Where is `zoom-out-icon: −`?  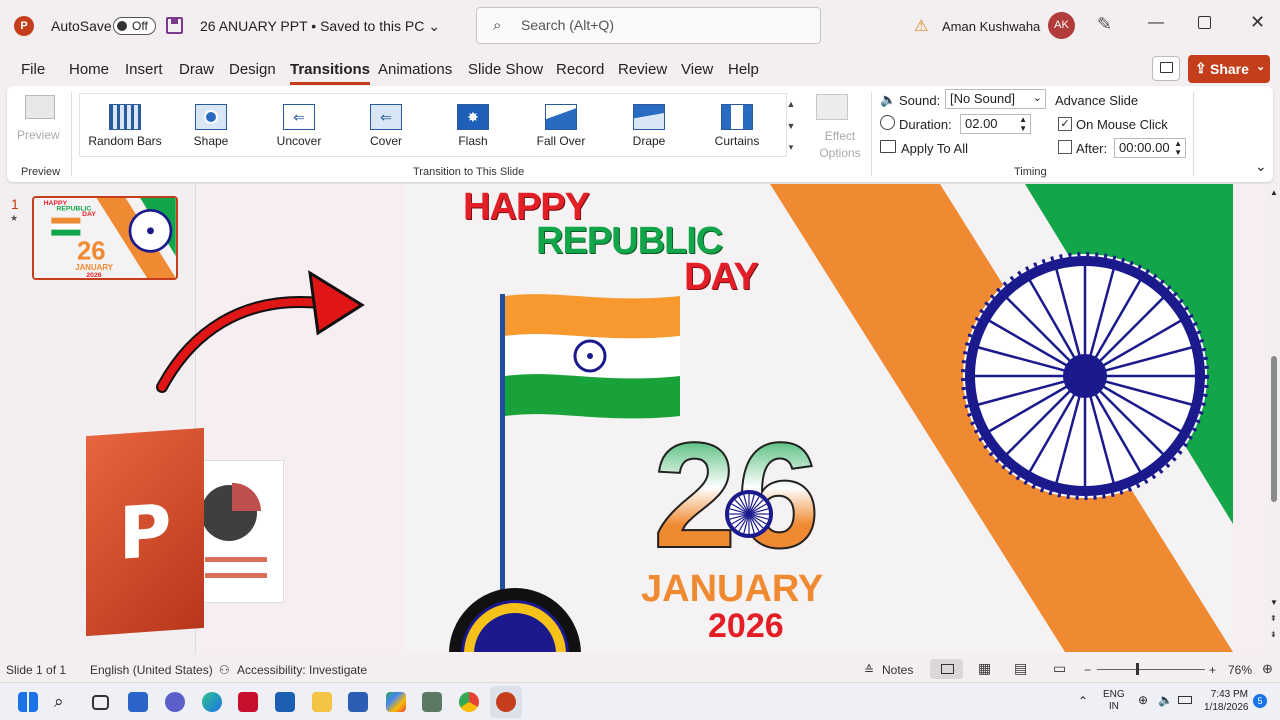
zoom-out-icon: − is located at coordinates (1087, 670).